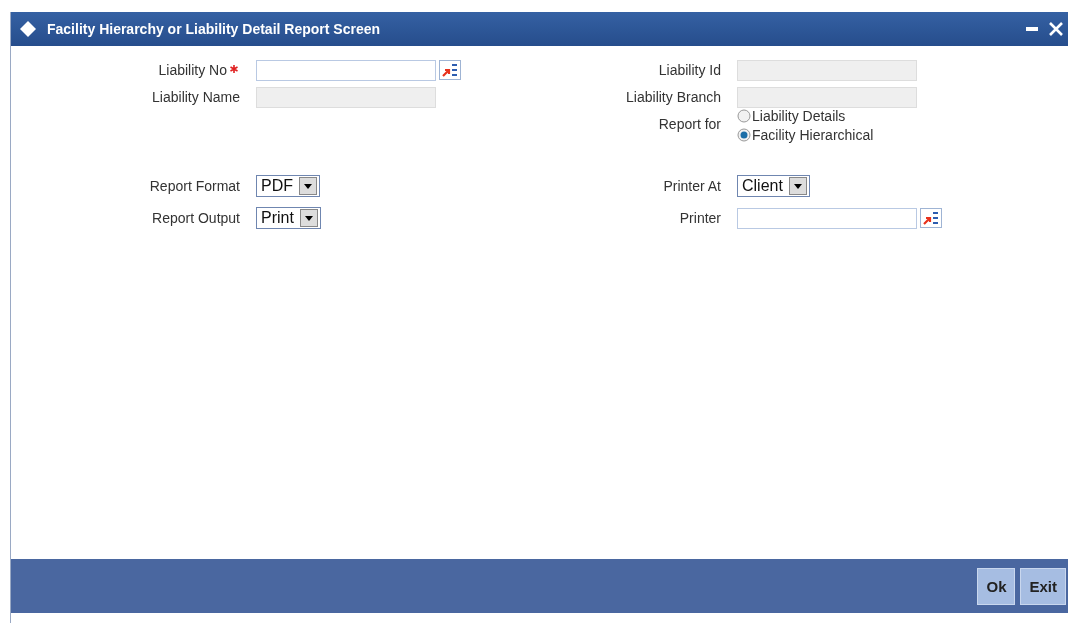 Image resolution: width=1068 pixels, height=623 pixels. Describe the element at coordinates (689, 70) in the screenshot. I see `field-label: Liability Id` at that location.